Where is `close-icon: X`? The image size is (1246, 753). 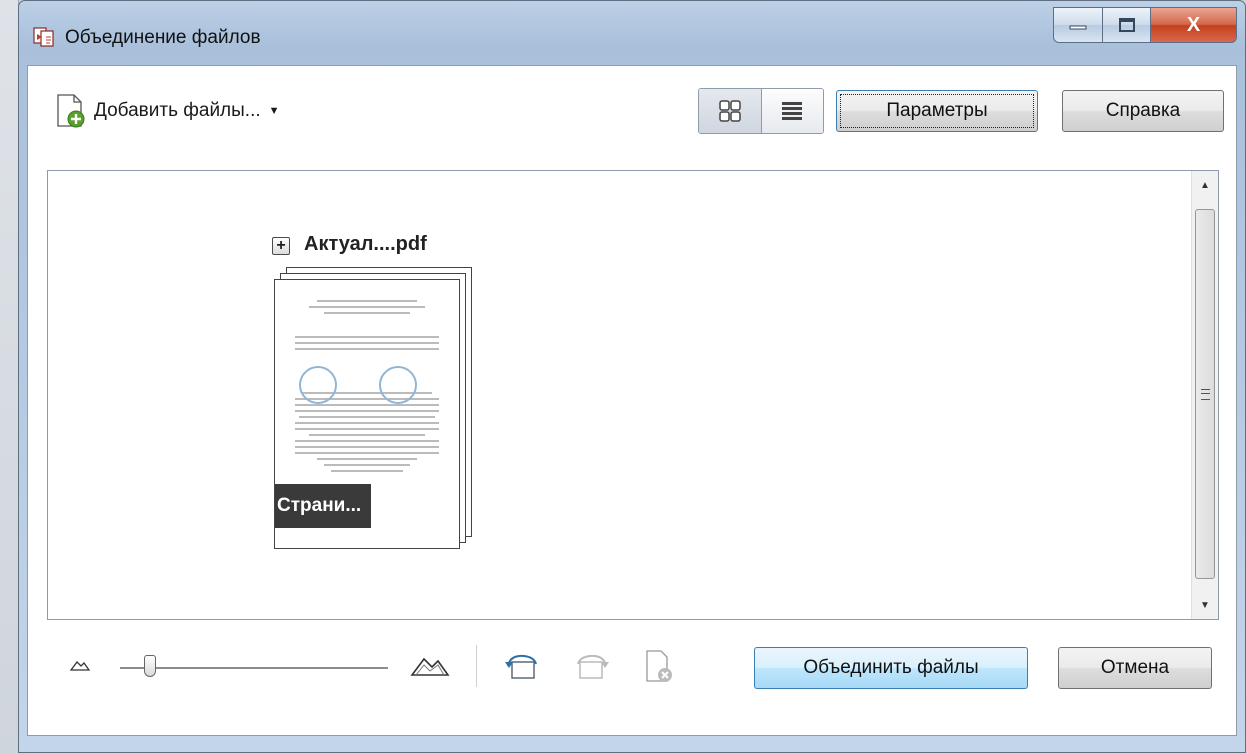
close-icon: X is located at coordinates (1193, 24).